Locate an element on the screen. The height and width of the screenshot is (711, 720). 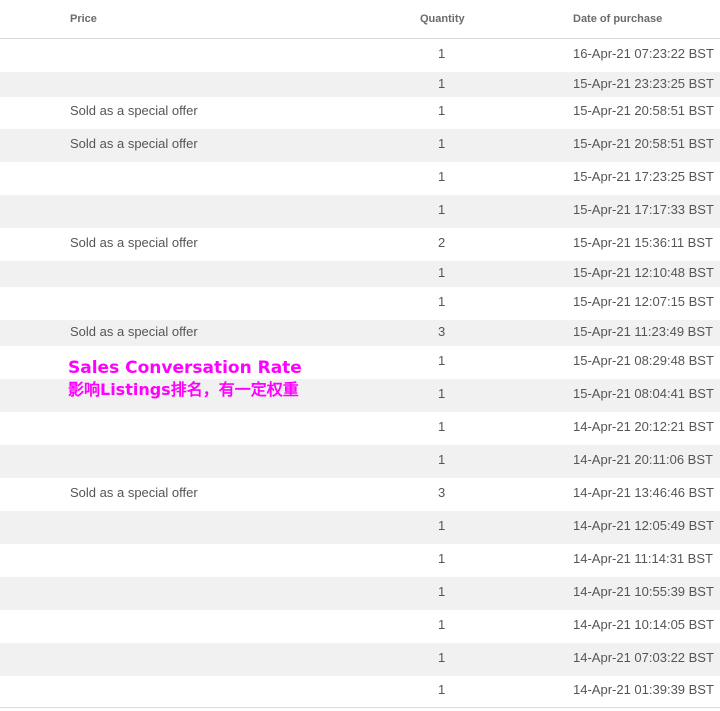
quantity-column-header: Quantity is located at coordinates (442, 19).